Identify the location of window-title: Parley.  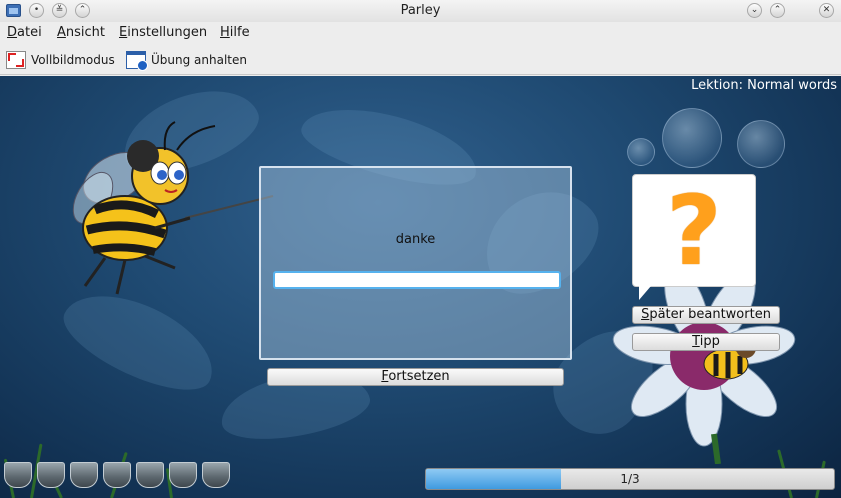
(420, 10).